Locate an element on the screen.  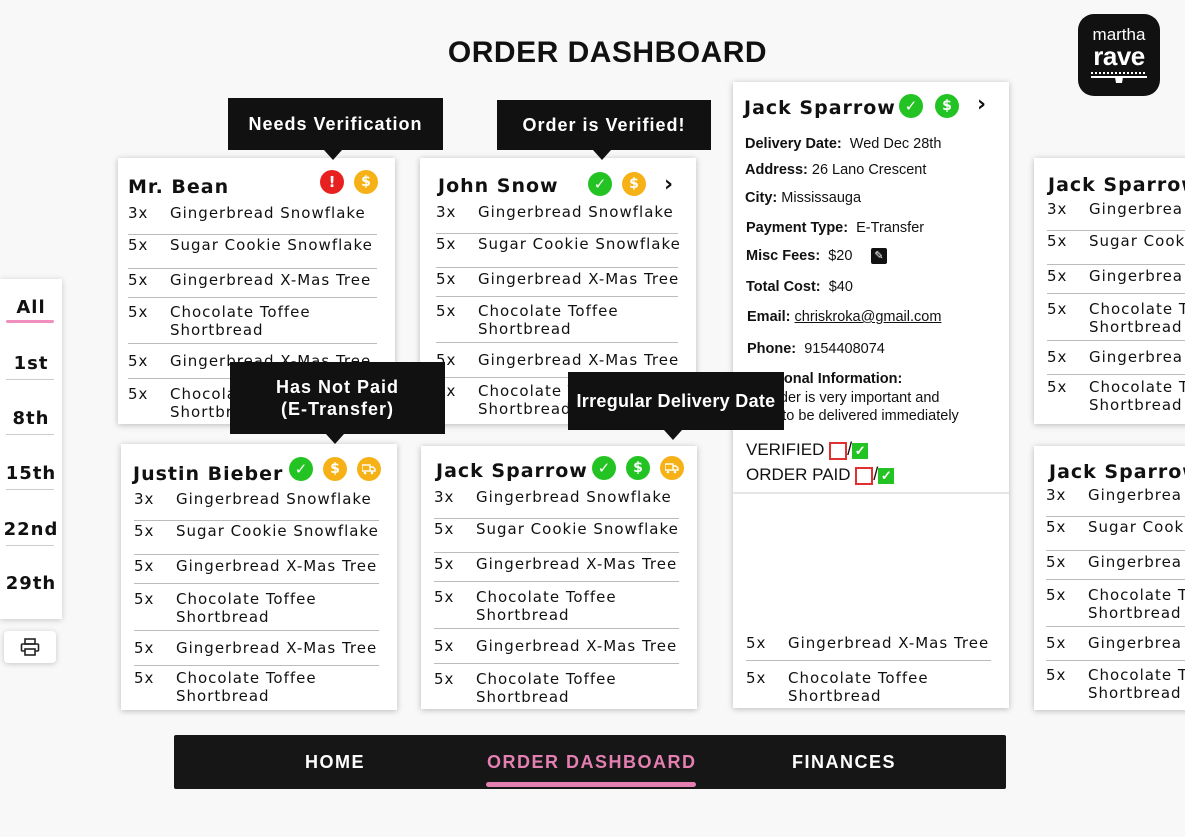
additional-info-label: itional Information: is located at coordinates (837, 379).